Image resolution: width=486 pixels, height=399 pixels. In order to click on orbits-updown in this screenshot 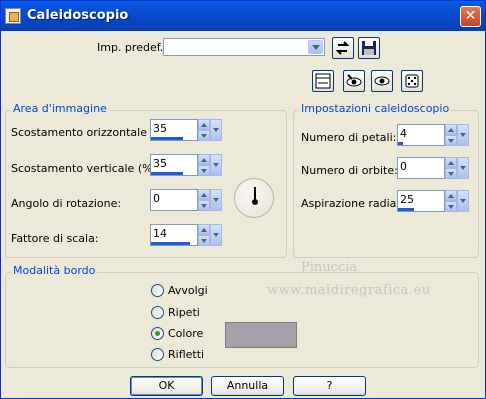, I will do `click(451, 168)`.